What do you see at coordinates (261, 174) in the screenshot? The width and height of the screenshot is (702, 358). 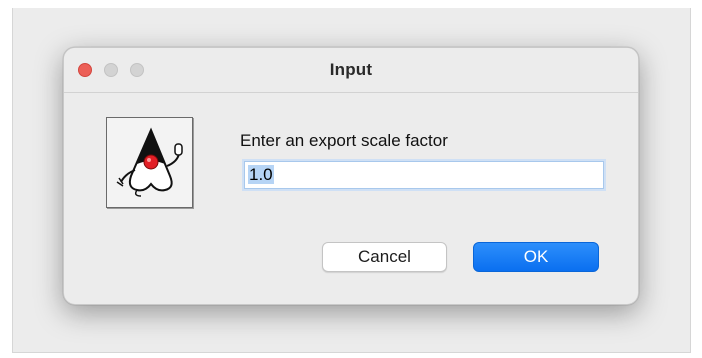 I see `input-value: 1.0` at bounding box center [261, 174].